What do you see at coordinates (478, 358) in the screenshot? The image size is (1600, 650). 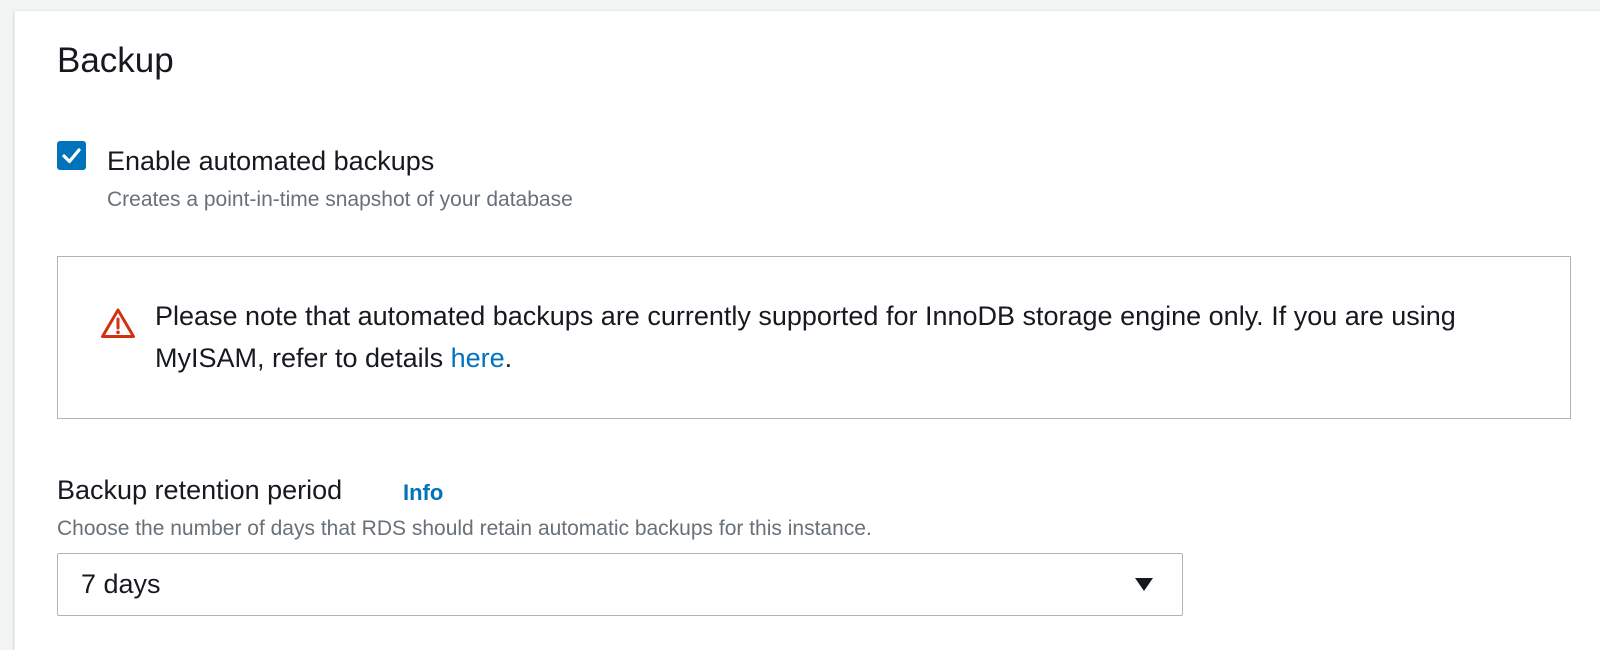 I see `details-here-link: here` at bounding box center [478, 358].